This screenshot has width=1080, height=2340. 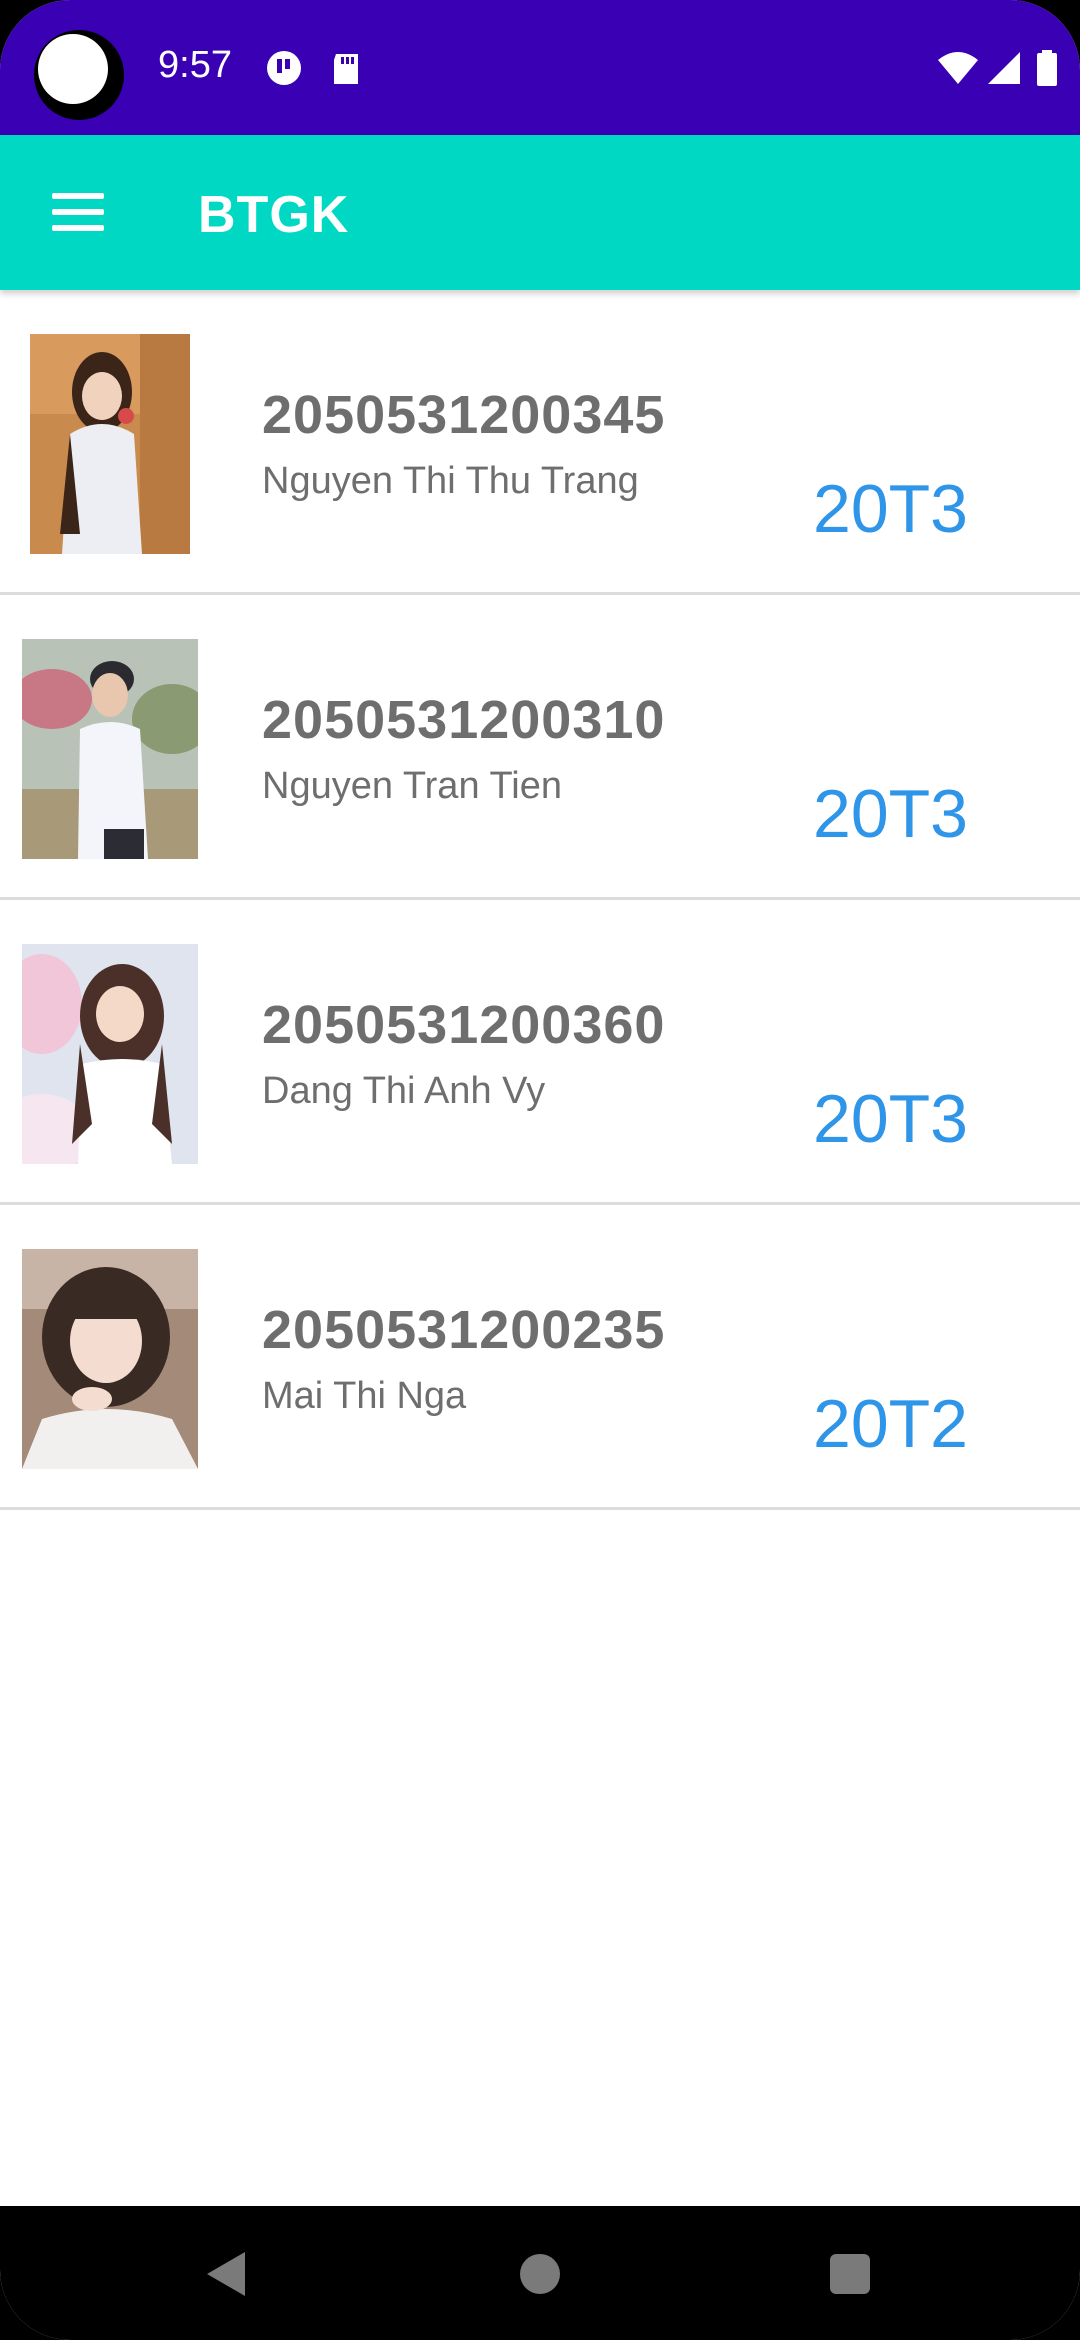 I want to click on list-item: 2050531200310 Nguyen Tran Tien 20T3, so click(x=540, y=747).